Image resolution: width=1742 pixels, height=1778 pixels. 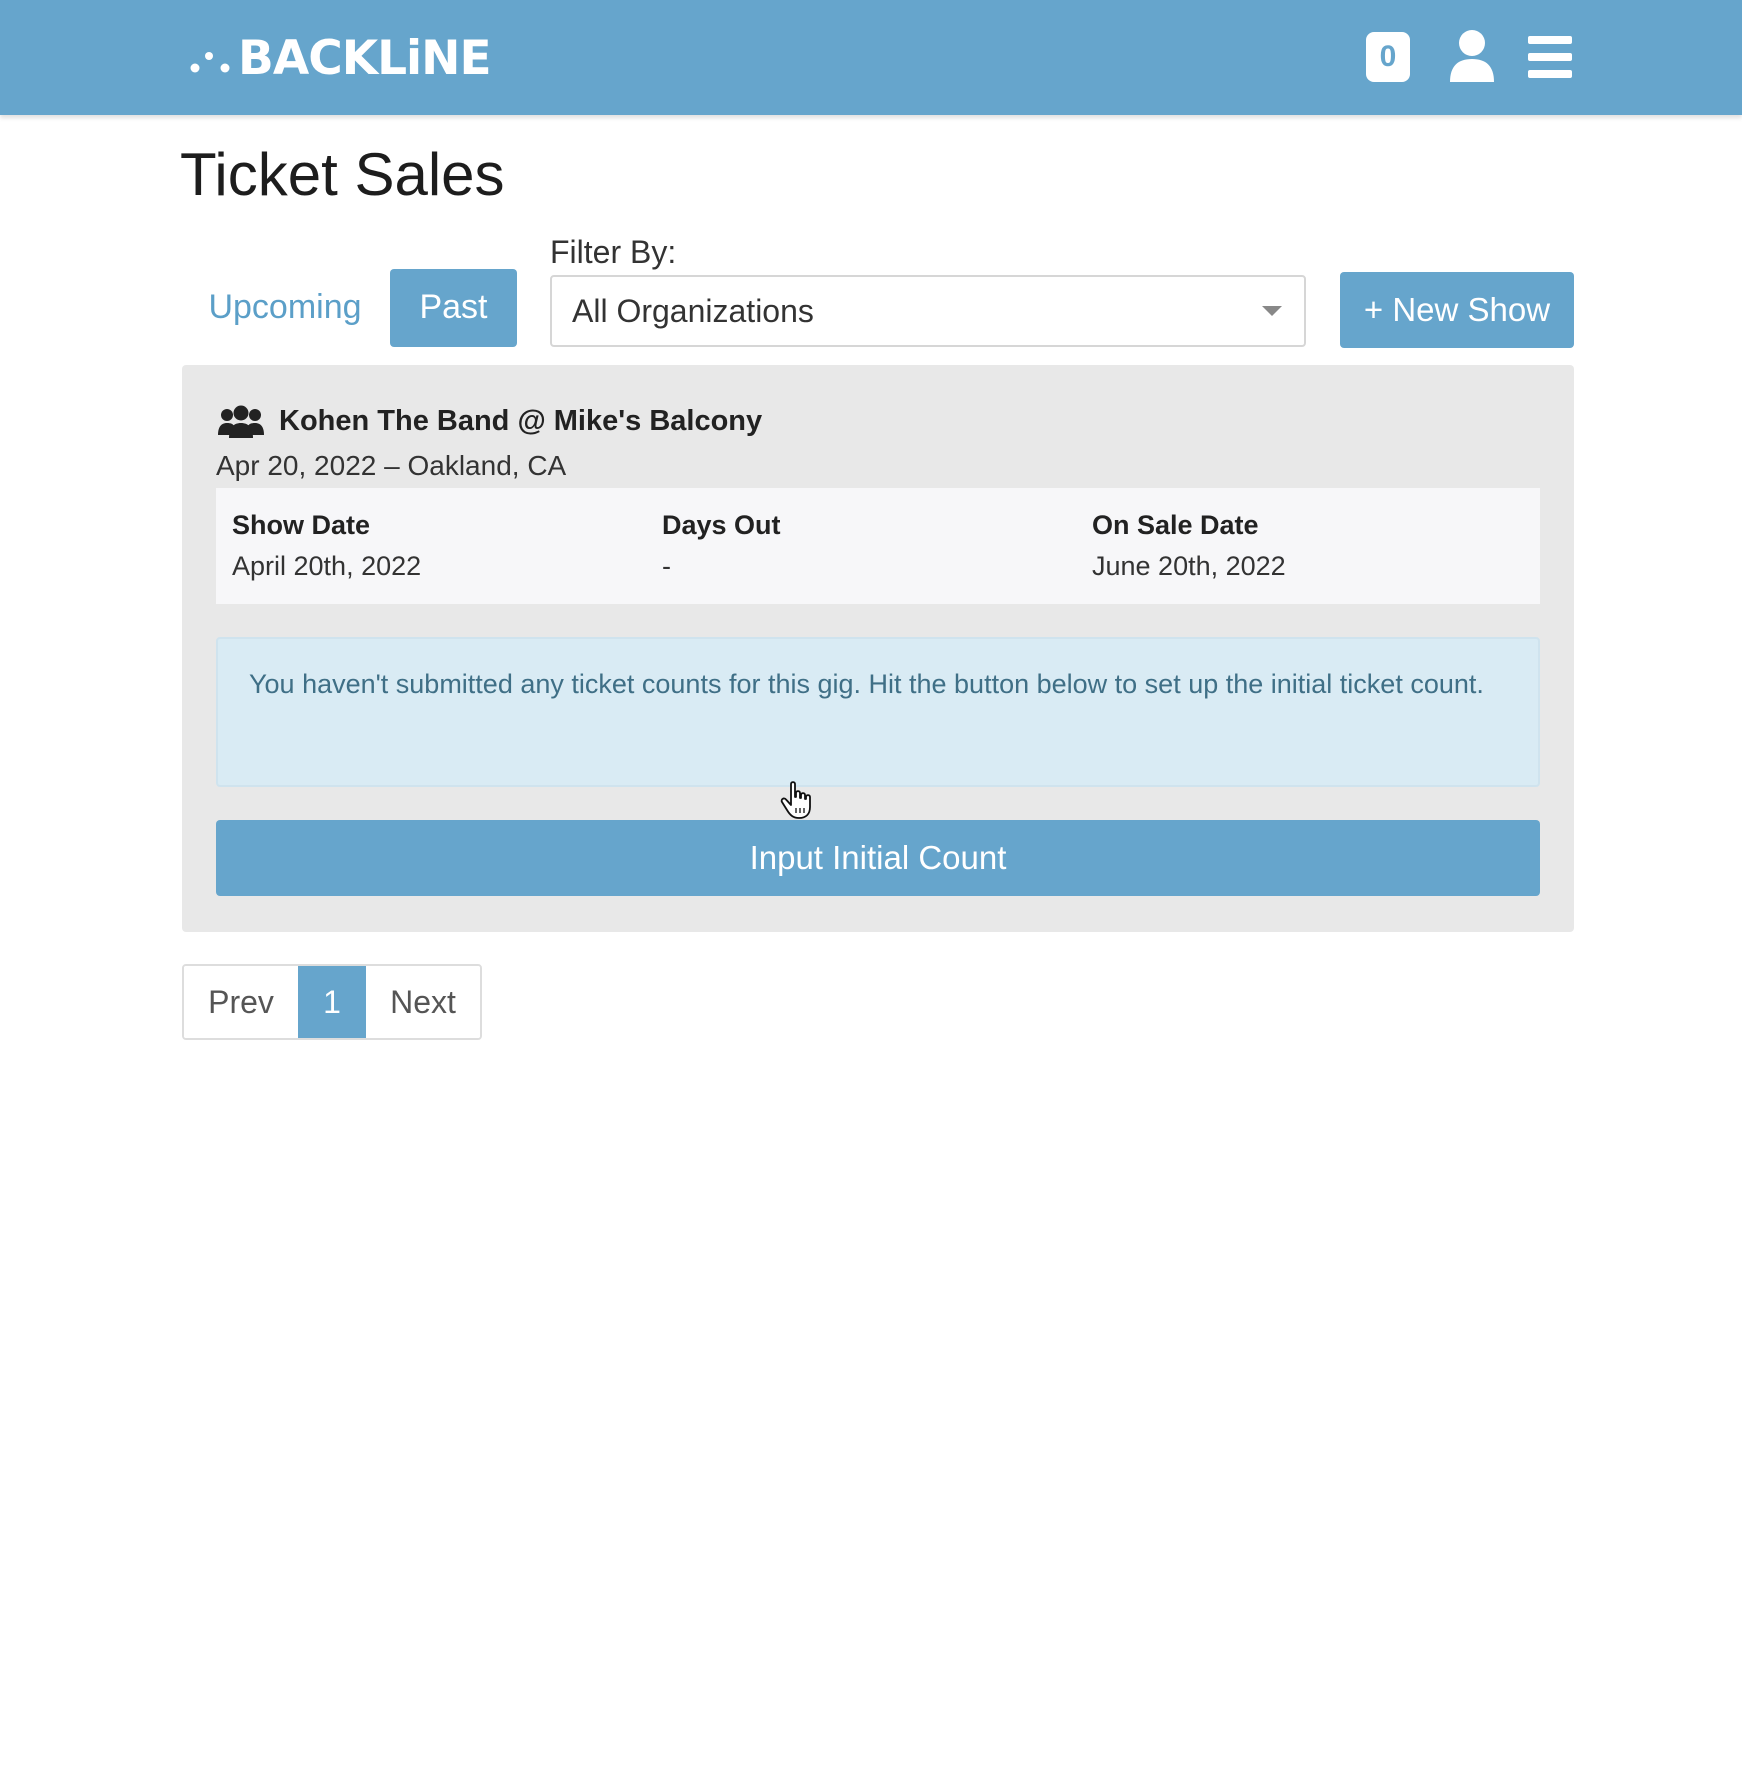 I want to click on input-initial-count-button: Input Initial Count, so click(x=878, y=858).